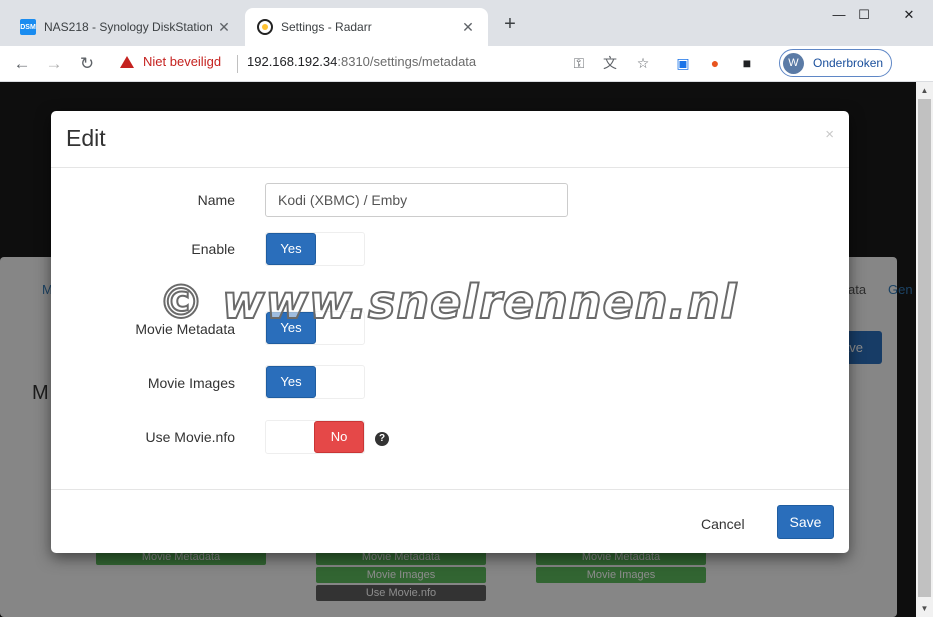 The image size is (933, 617). I want to click on forward-arrow-icon: →, so click(54, 64).